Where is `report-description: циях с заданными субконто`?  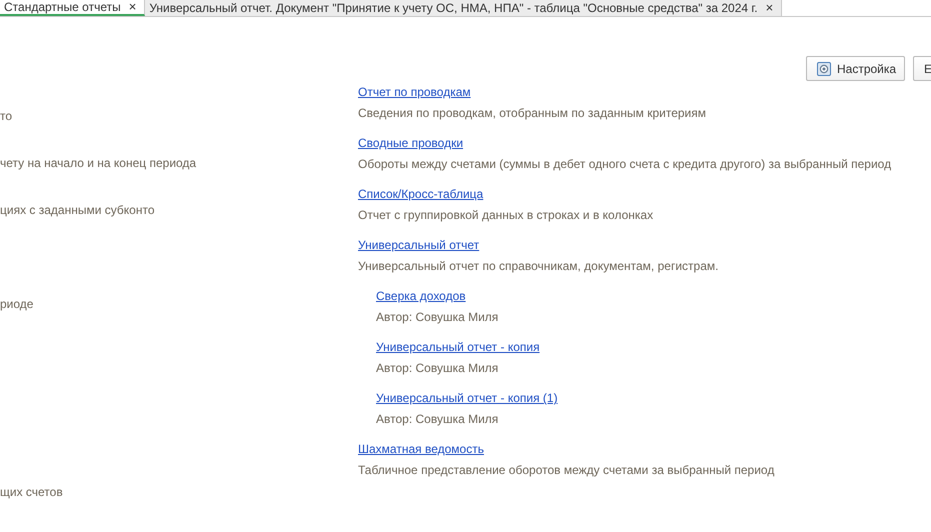 report-description: циях с заданными субконто is located at coordinates (77, 210).